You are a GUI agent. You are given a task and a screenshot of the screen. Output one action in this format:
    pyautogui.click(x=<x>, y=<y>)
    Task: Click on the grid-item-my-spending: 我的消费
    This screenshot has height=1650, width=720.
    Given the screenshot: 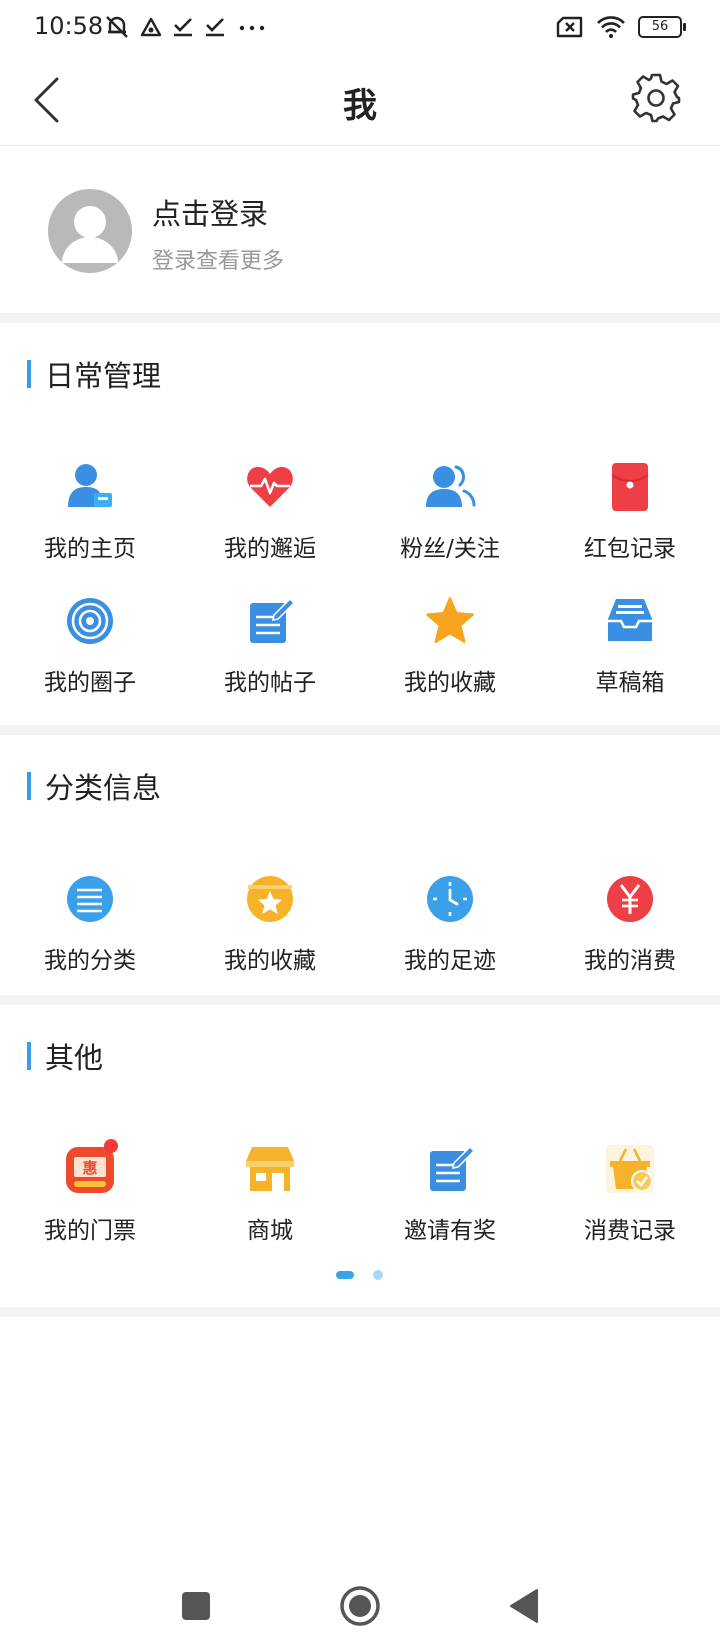 What is the action you would take?
    pyautogui.click(x=630, y=928)
    